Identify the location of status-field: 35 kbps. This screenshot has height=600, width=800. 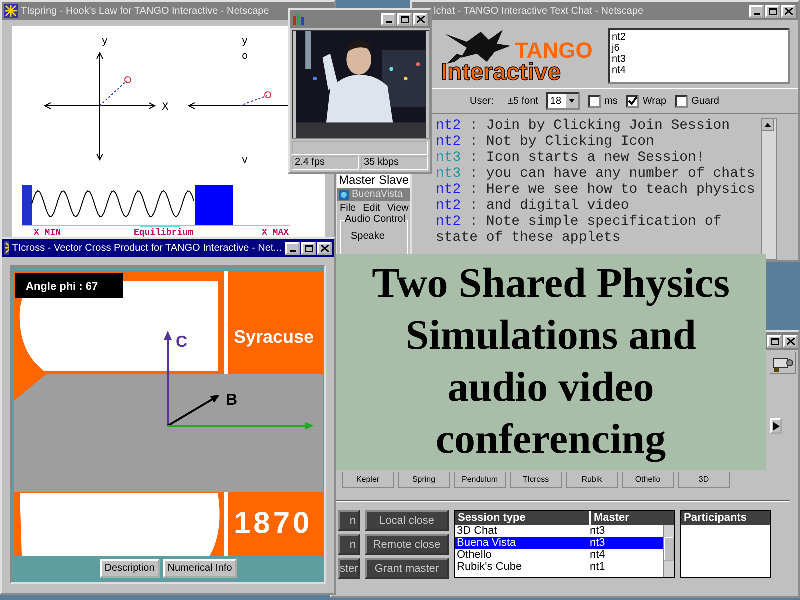
(394, 163).